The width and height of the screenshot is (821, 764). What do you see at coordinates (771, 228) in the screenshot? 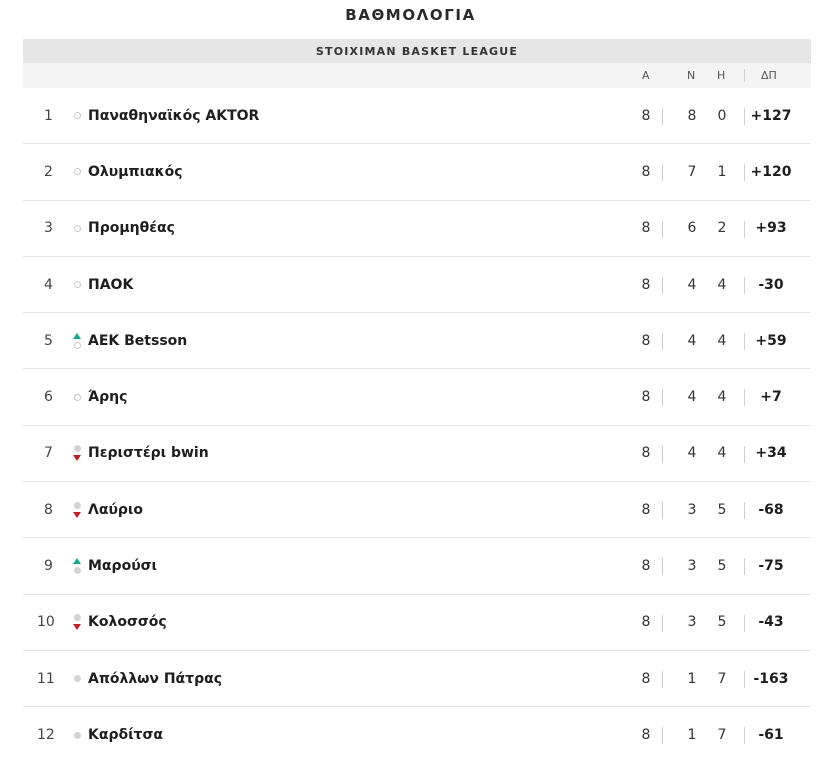
I see `point-diff-value: +93` at bounding box center [771, 228].